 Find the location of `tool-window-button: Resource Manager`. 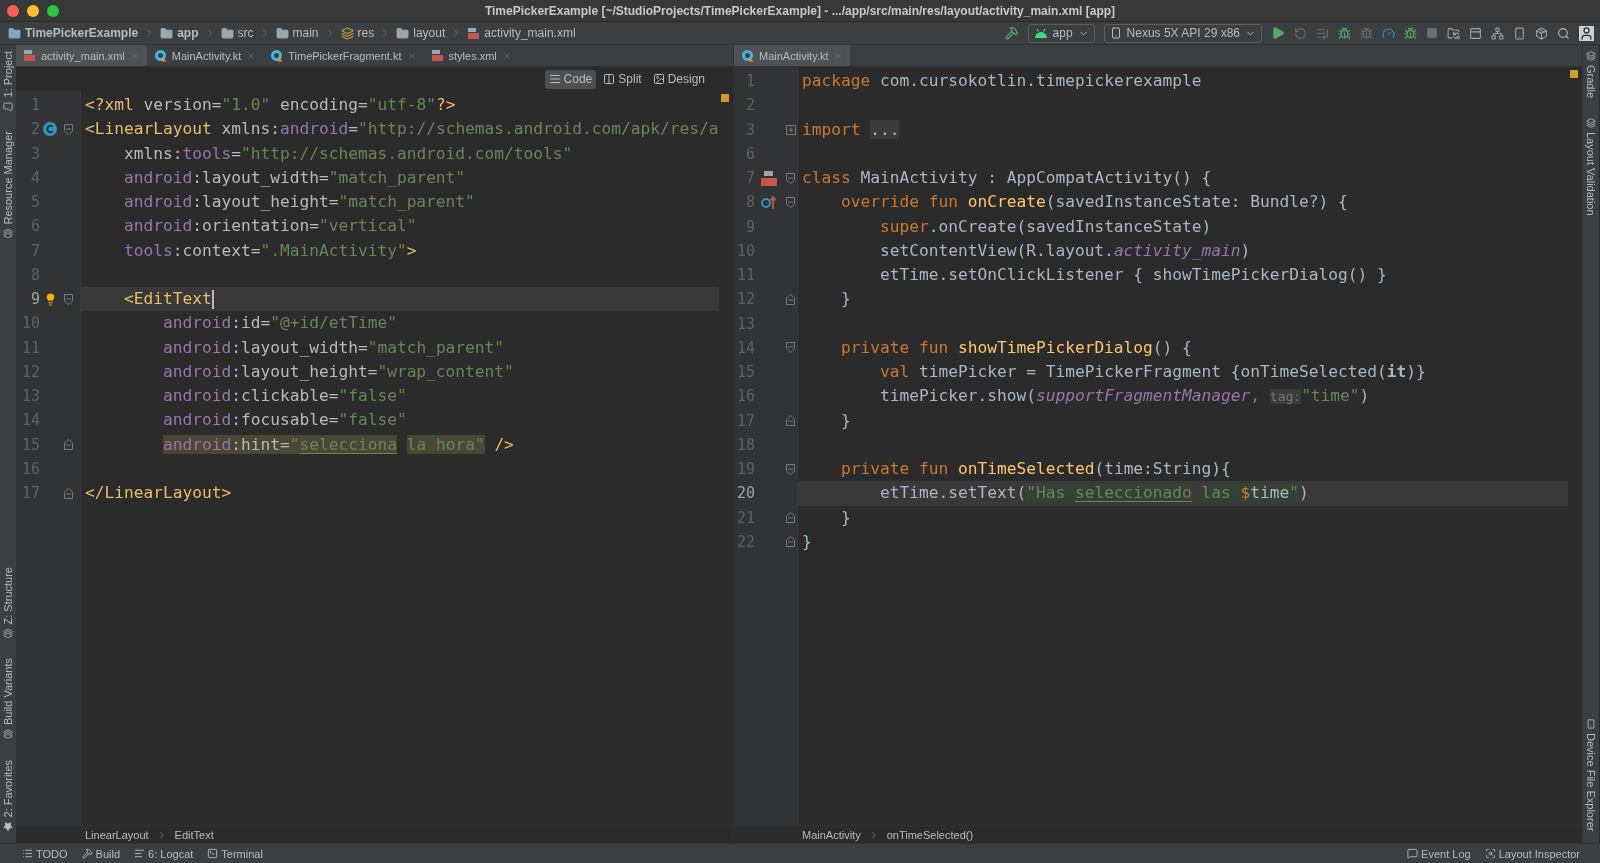

tool-window-button: Resource Manager is located at coordinates (8, 185).